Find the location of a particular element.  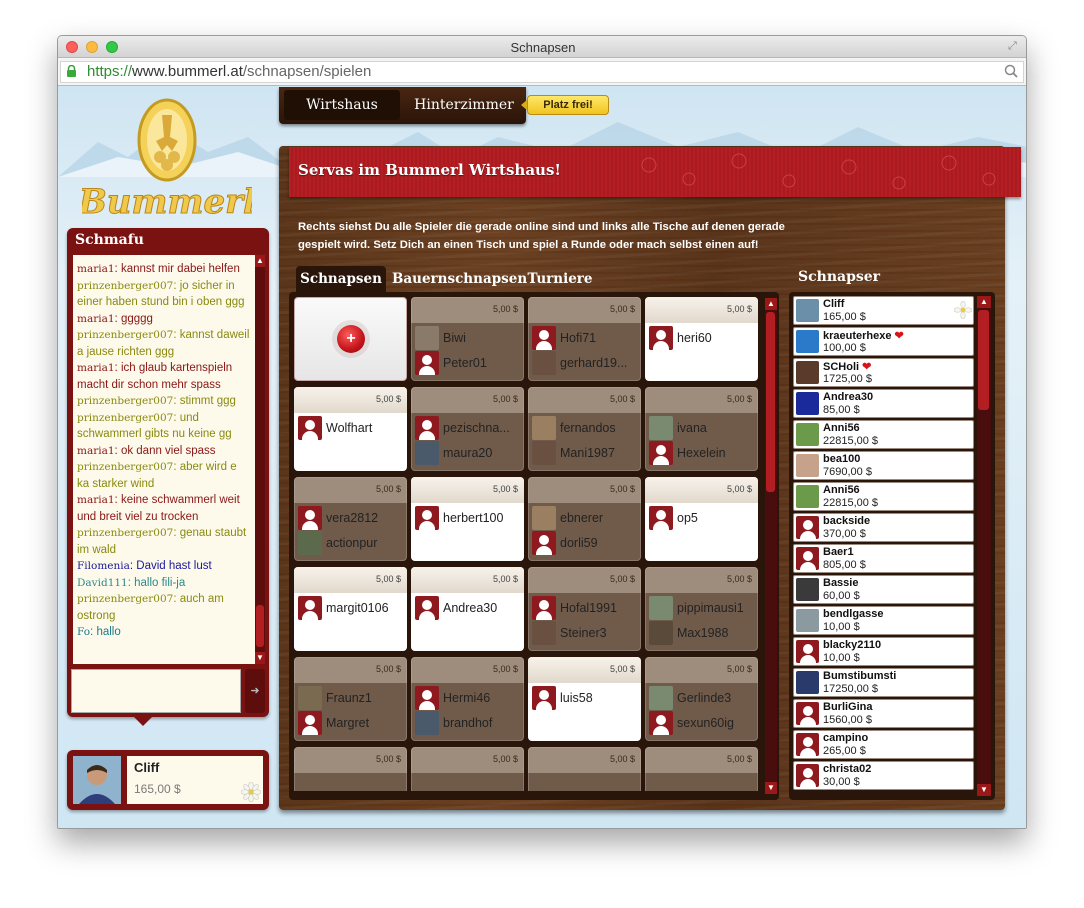

chat-scrollbar: ▲ ▼ is located at coordinates (260, 459).